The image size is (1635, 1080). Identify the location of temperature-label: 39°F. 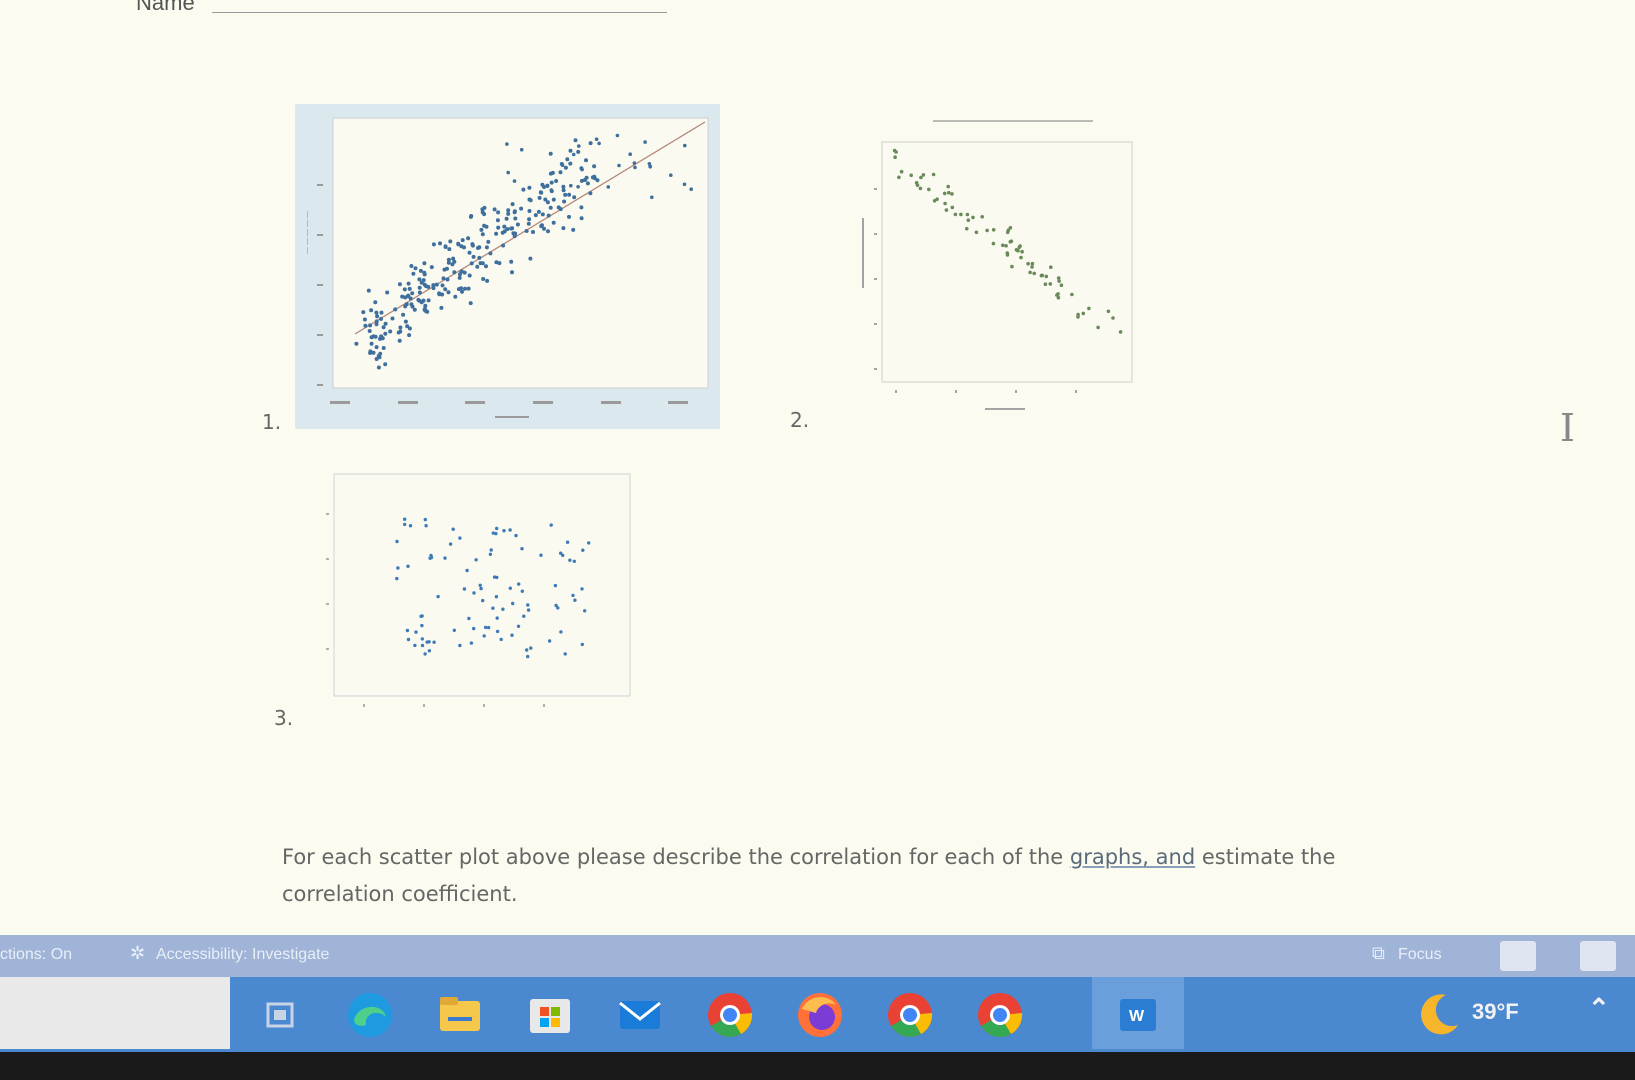
(1495, 1012).